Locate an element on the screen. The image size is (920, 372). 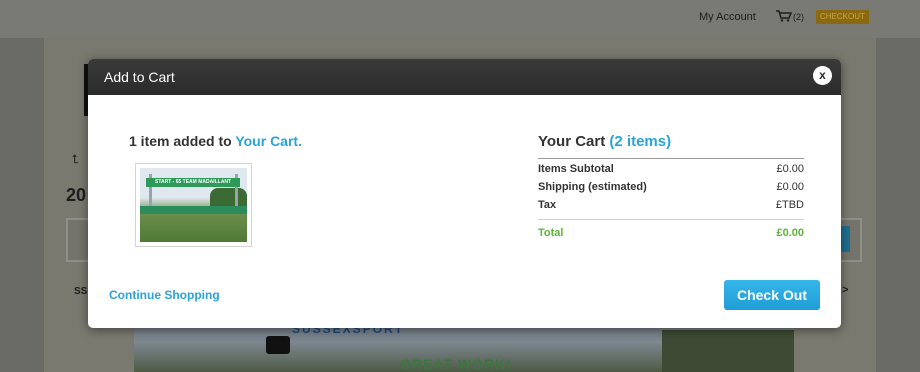
total-value: £0.00 is located at coordinates (790, 233).